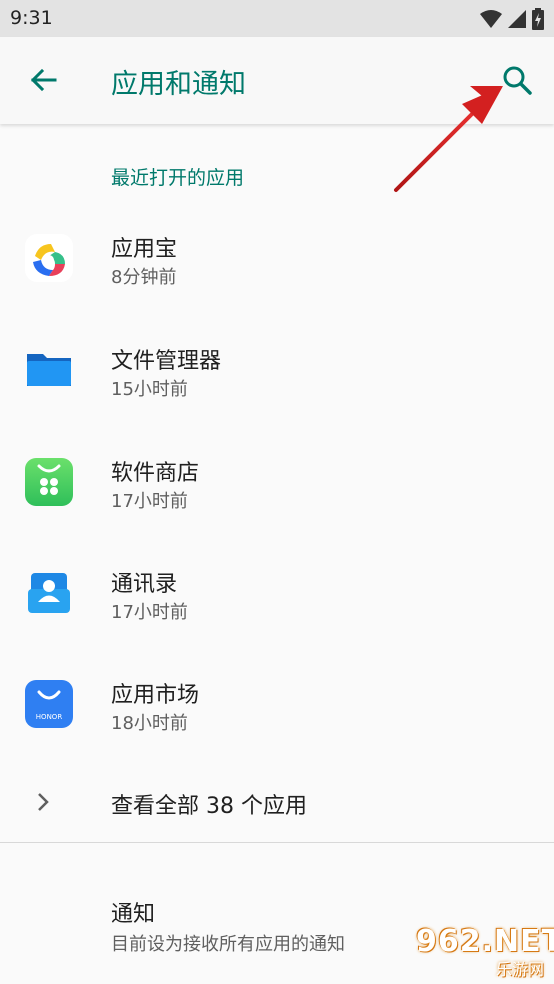  I want to click on app-row-contacts: 通讯录 17小时前, so click(277, 599).